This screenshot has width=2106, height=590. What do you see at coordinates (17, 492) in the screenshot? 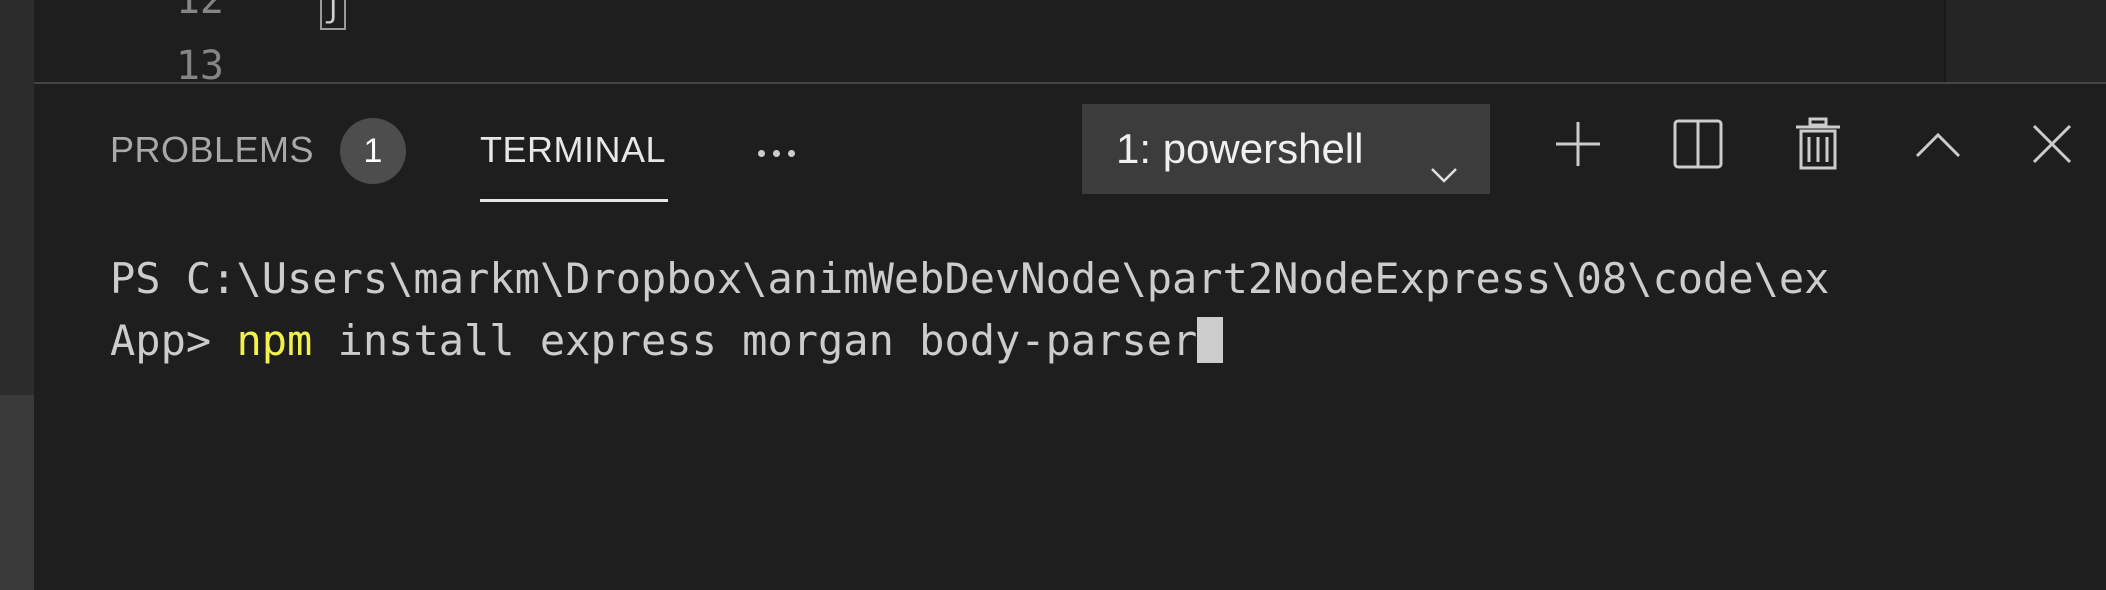
I see `activity-bar-lower` at bounding box center [17, 492].